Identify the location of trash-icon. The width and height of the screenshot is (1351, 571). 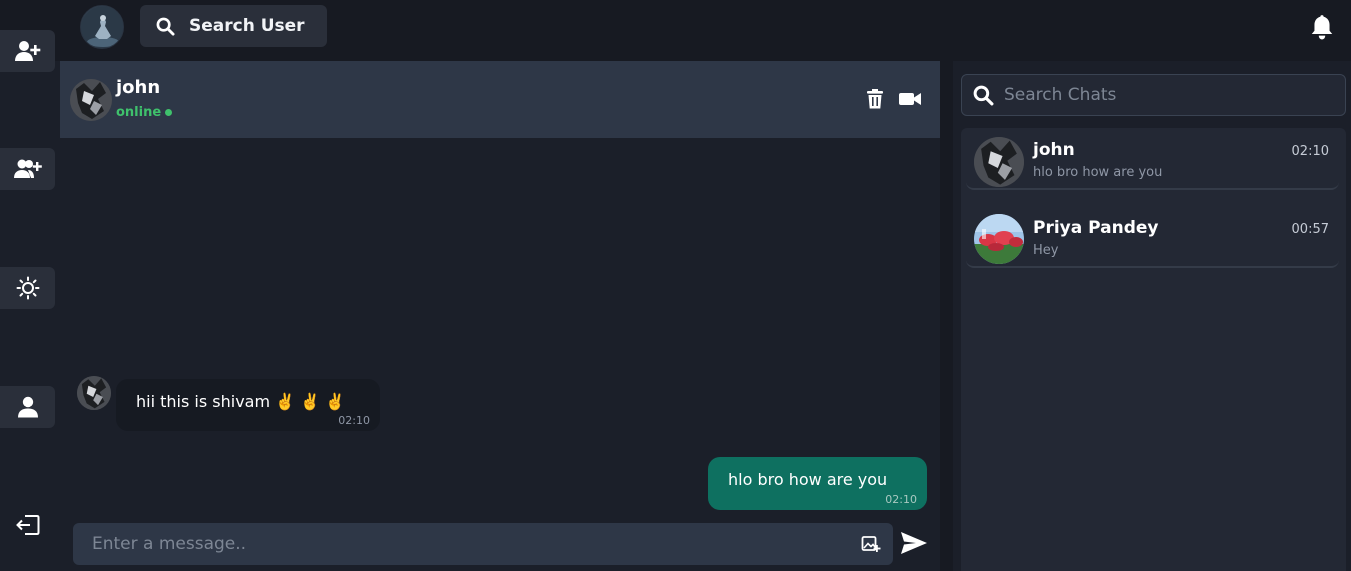
(875, 99).